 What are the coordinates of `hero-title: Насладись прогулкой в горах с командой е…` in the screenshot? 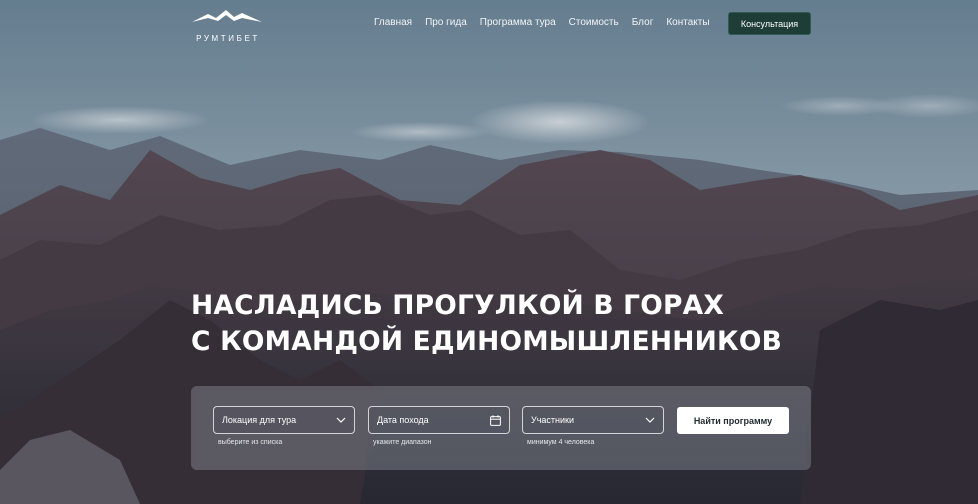 It's located at (486, 324).